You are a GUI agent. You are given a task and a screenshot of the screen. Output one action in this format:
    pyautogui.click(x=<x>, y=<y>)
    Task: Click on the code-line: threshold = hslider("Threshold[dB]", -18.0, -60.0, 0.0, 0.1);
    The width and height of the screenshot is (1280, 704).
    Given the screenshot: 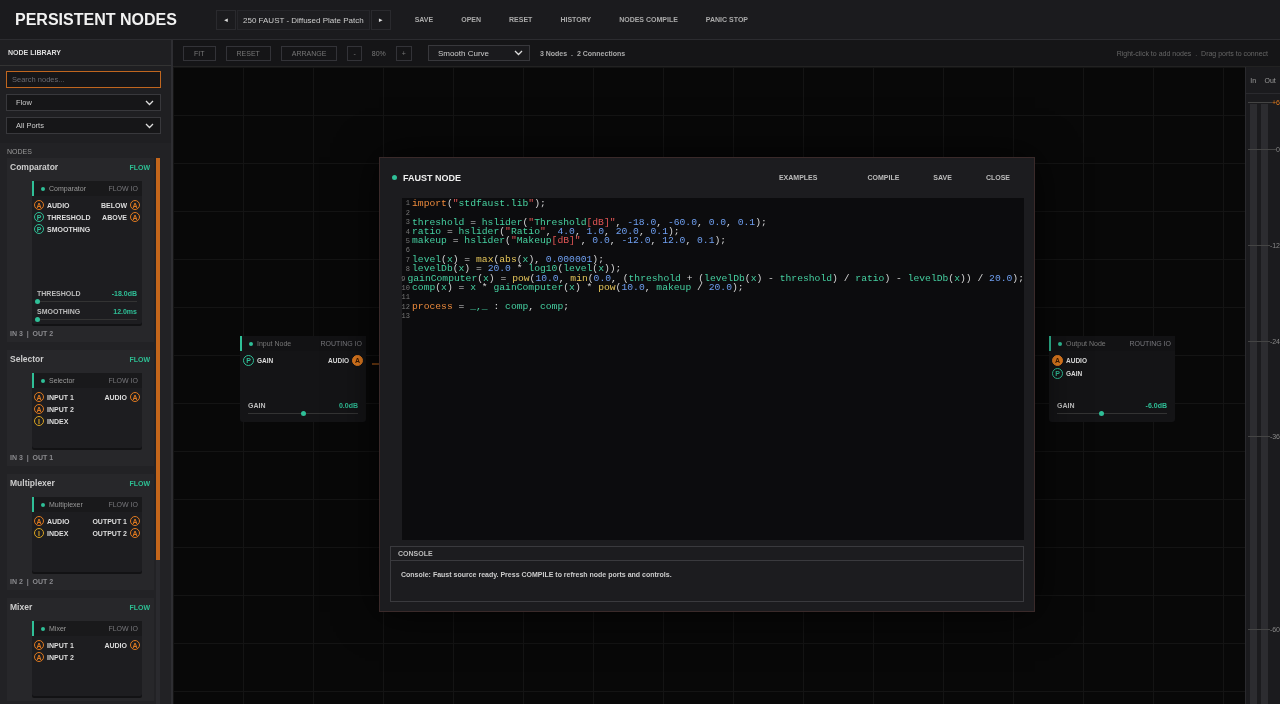 What is the action you would take?
    pyautogui.click(x=589, y=222)
    